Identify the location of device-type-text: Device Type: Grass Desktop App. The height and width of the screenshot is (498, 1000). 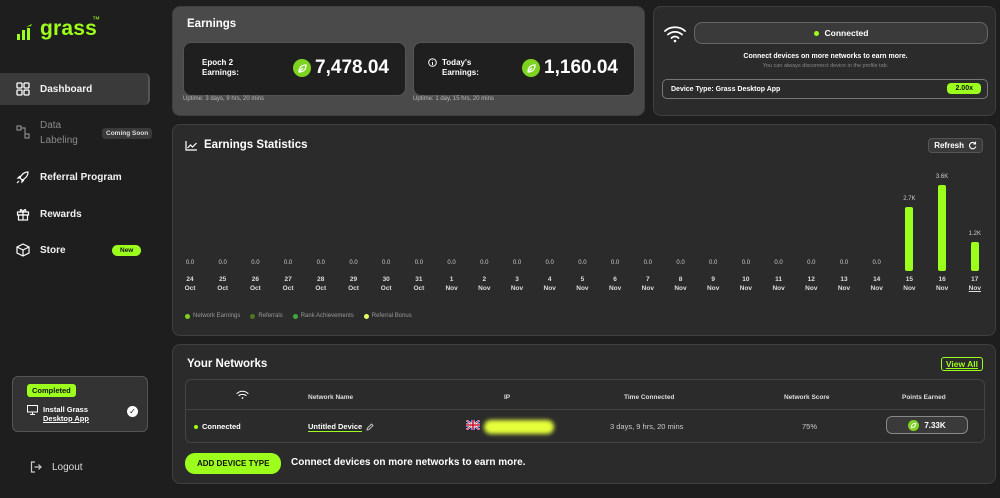
(726, 89).